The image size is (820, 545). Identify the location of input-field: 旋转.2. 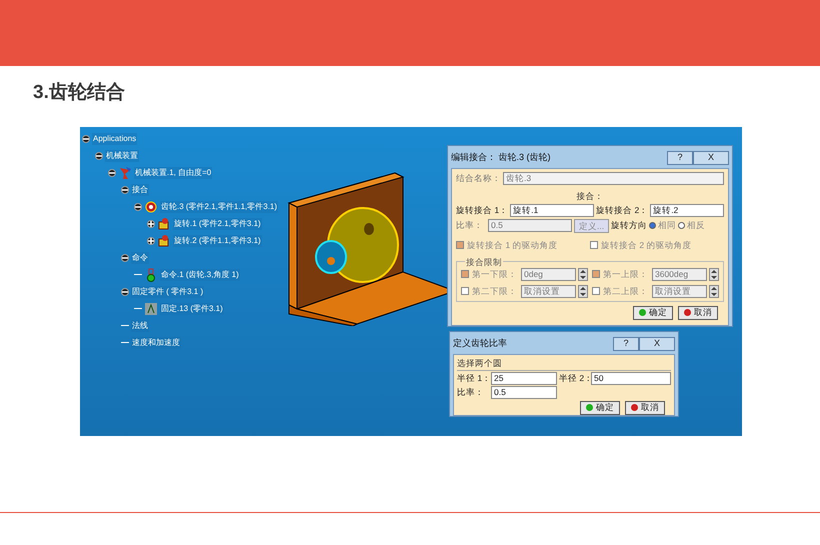
(687, 210).